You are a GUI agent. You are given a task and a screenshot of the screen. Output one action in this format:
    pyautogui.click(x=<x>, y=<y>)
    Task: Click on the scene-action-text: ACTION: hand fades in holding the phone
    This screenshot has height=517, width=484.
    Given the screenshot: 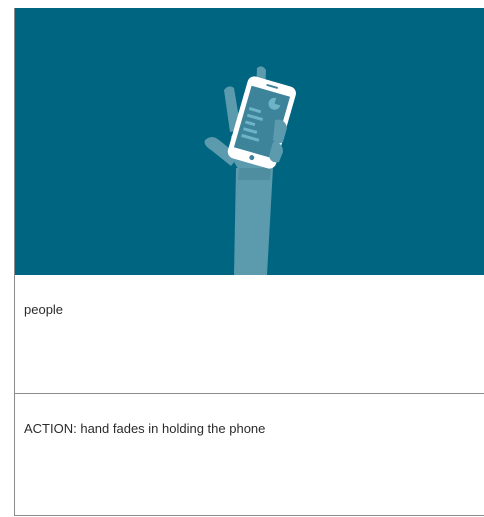 What is the action you would take?
    pyautogui.click(x=145, y=428)
    